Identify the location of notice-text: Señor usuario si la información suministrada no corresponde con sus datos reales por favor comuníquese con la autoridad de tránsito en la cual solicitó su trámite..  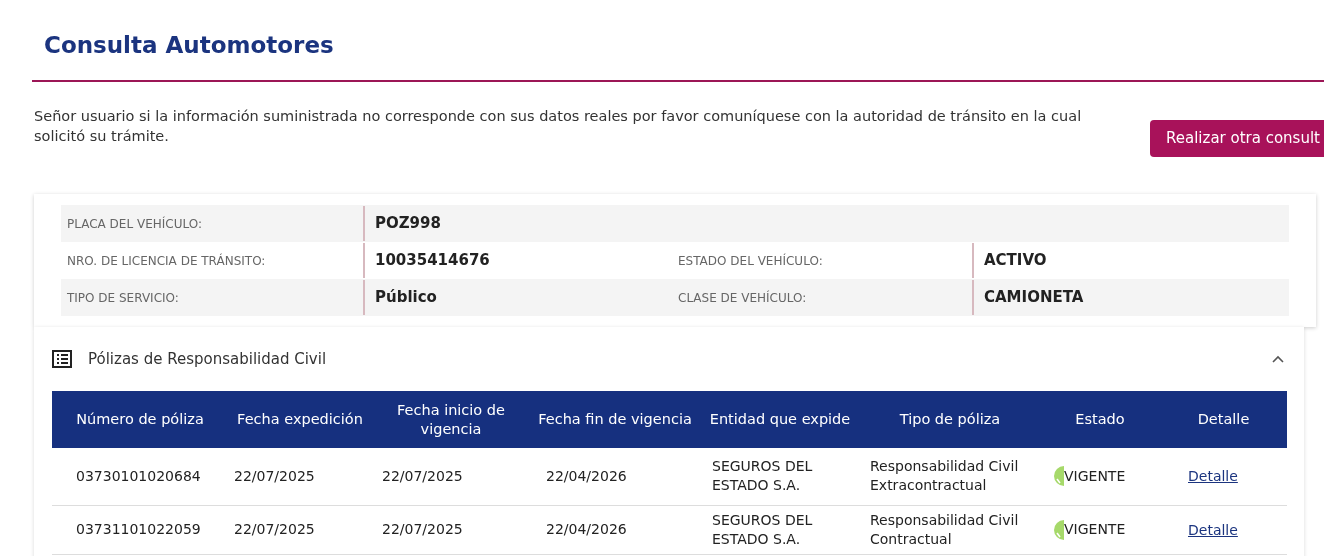
(558, 126).